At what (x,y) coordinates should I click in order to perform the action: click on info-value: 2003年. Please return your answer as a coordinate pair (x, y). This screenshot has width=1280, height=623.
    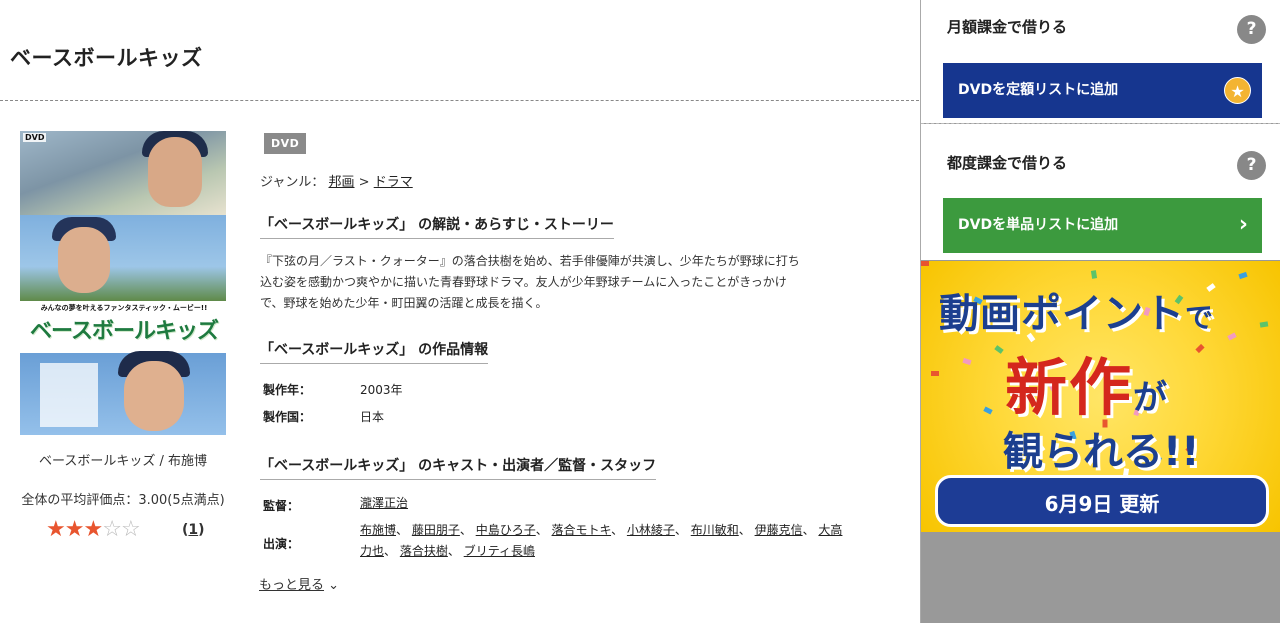
    Looking at the image, I should click on (381, 390).